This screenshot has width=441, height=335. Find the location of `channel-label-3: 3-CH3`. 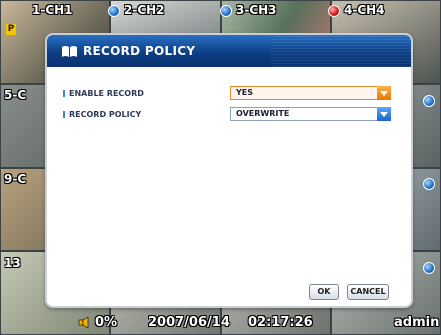

channel-label-3: 3-CH3 is located at coordinates (256, 10).